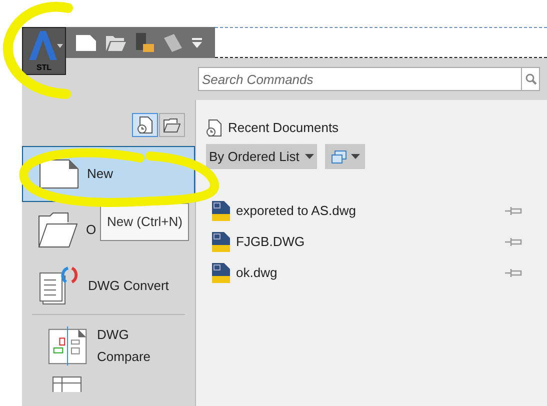  Describe the element at coordinates (45, 45) in the screenshot. I see `letter-logo-icon` at that location.